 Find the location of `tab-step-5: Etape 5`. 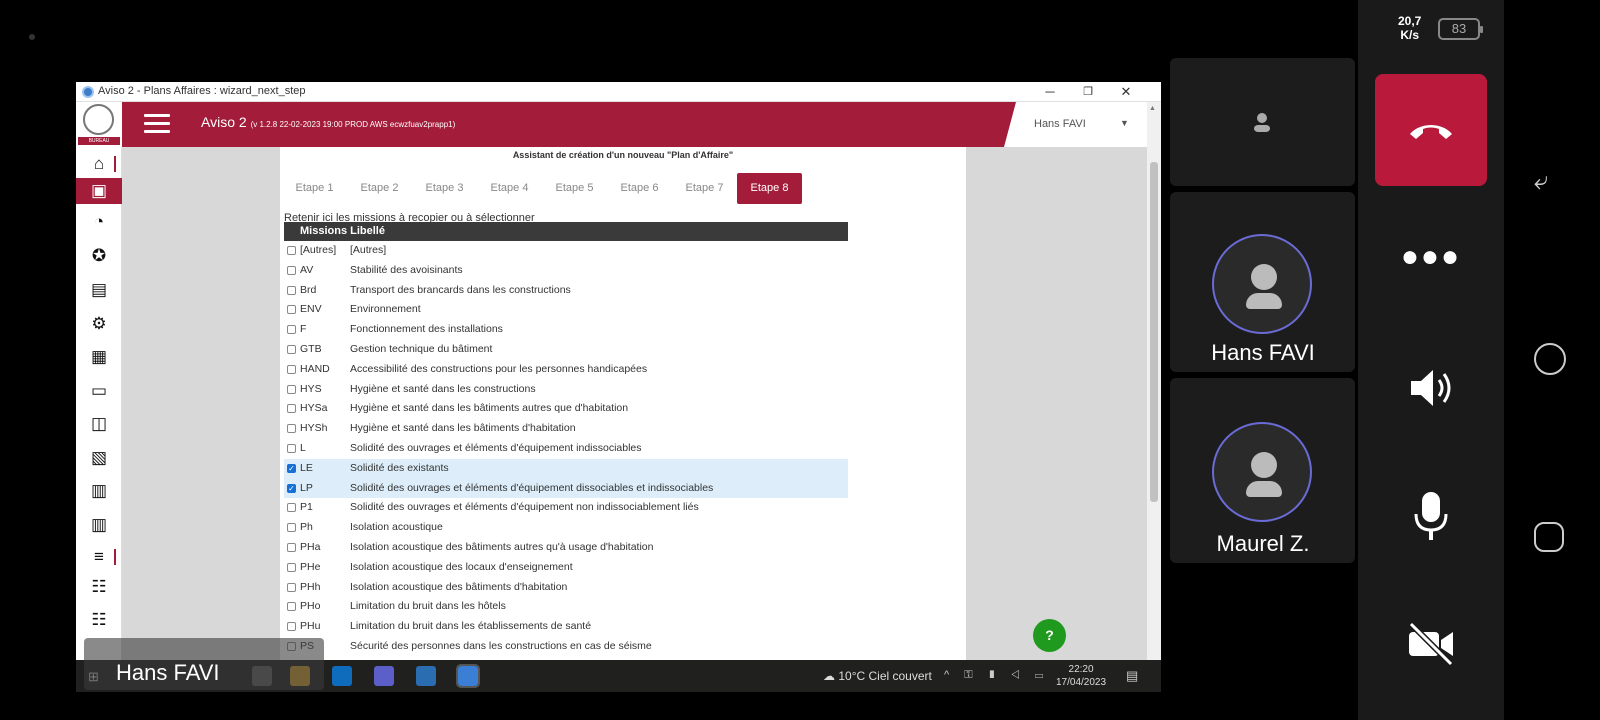

tab-step-5: Etape 5 is located at coordinates (574, 188).